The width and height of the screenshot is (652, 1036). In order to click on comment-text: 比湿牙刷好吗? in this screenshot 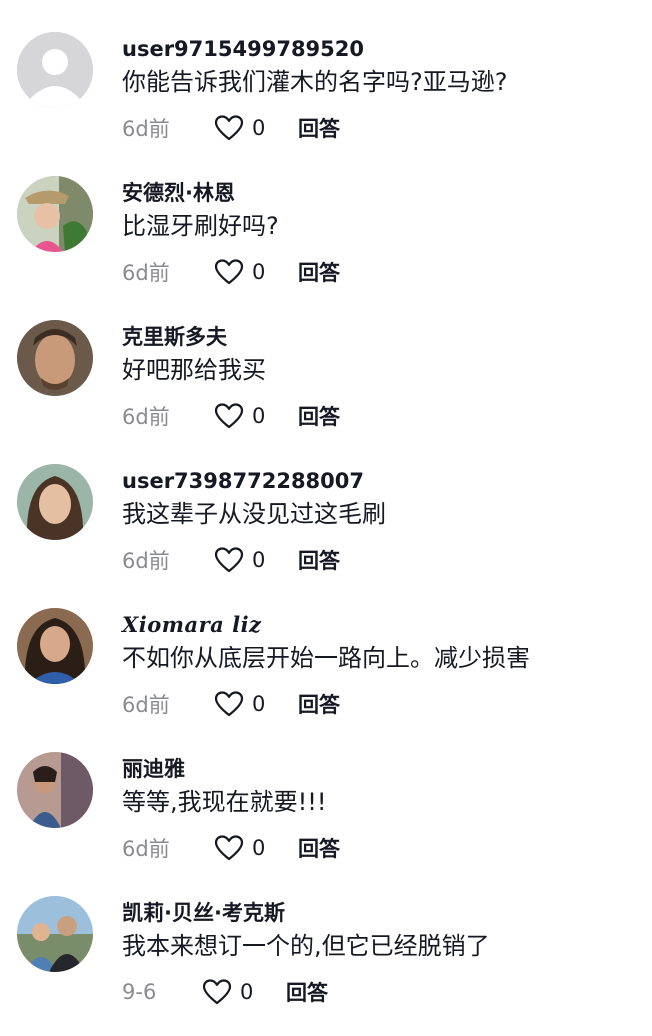, I will do `click(200, 226)`.